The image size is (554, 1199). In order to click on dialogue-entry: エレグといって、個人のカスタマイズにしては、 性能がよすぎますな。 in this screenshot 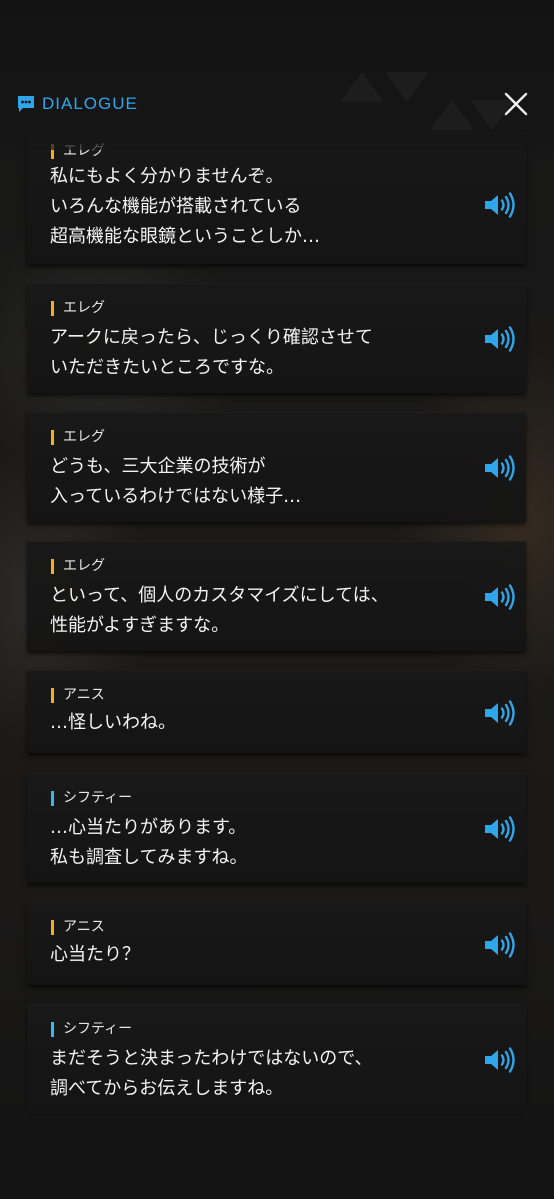, I will do `click(276, 596)`.